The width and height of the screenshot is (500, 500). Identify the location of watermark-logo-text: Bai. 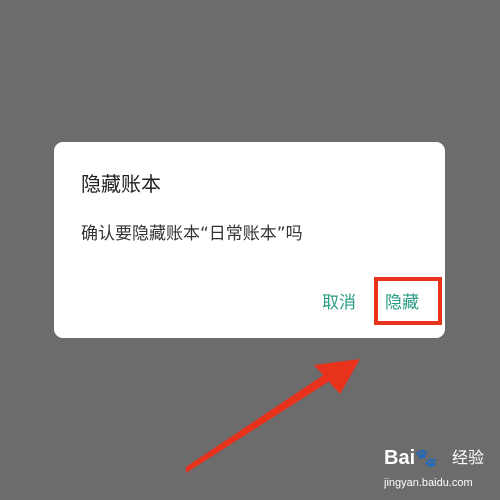
(400, 458).